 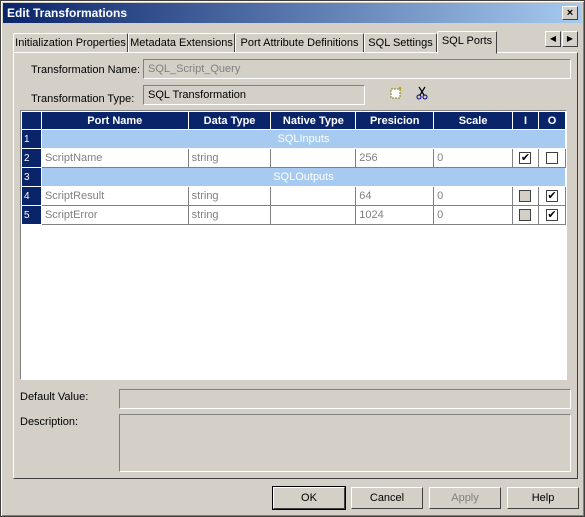 I want to click on default-value-field, so click(x=345, y=399).